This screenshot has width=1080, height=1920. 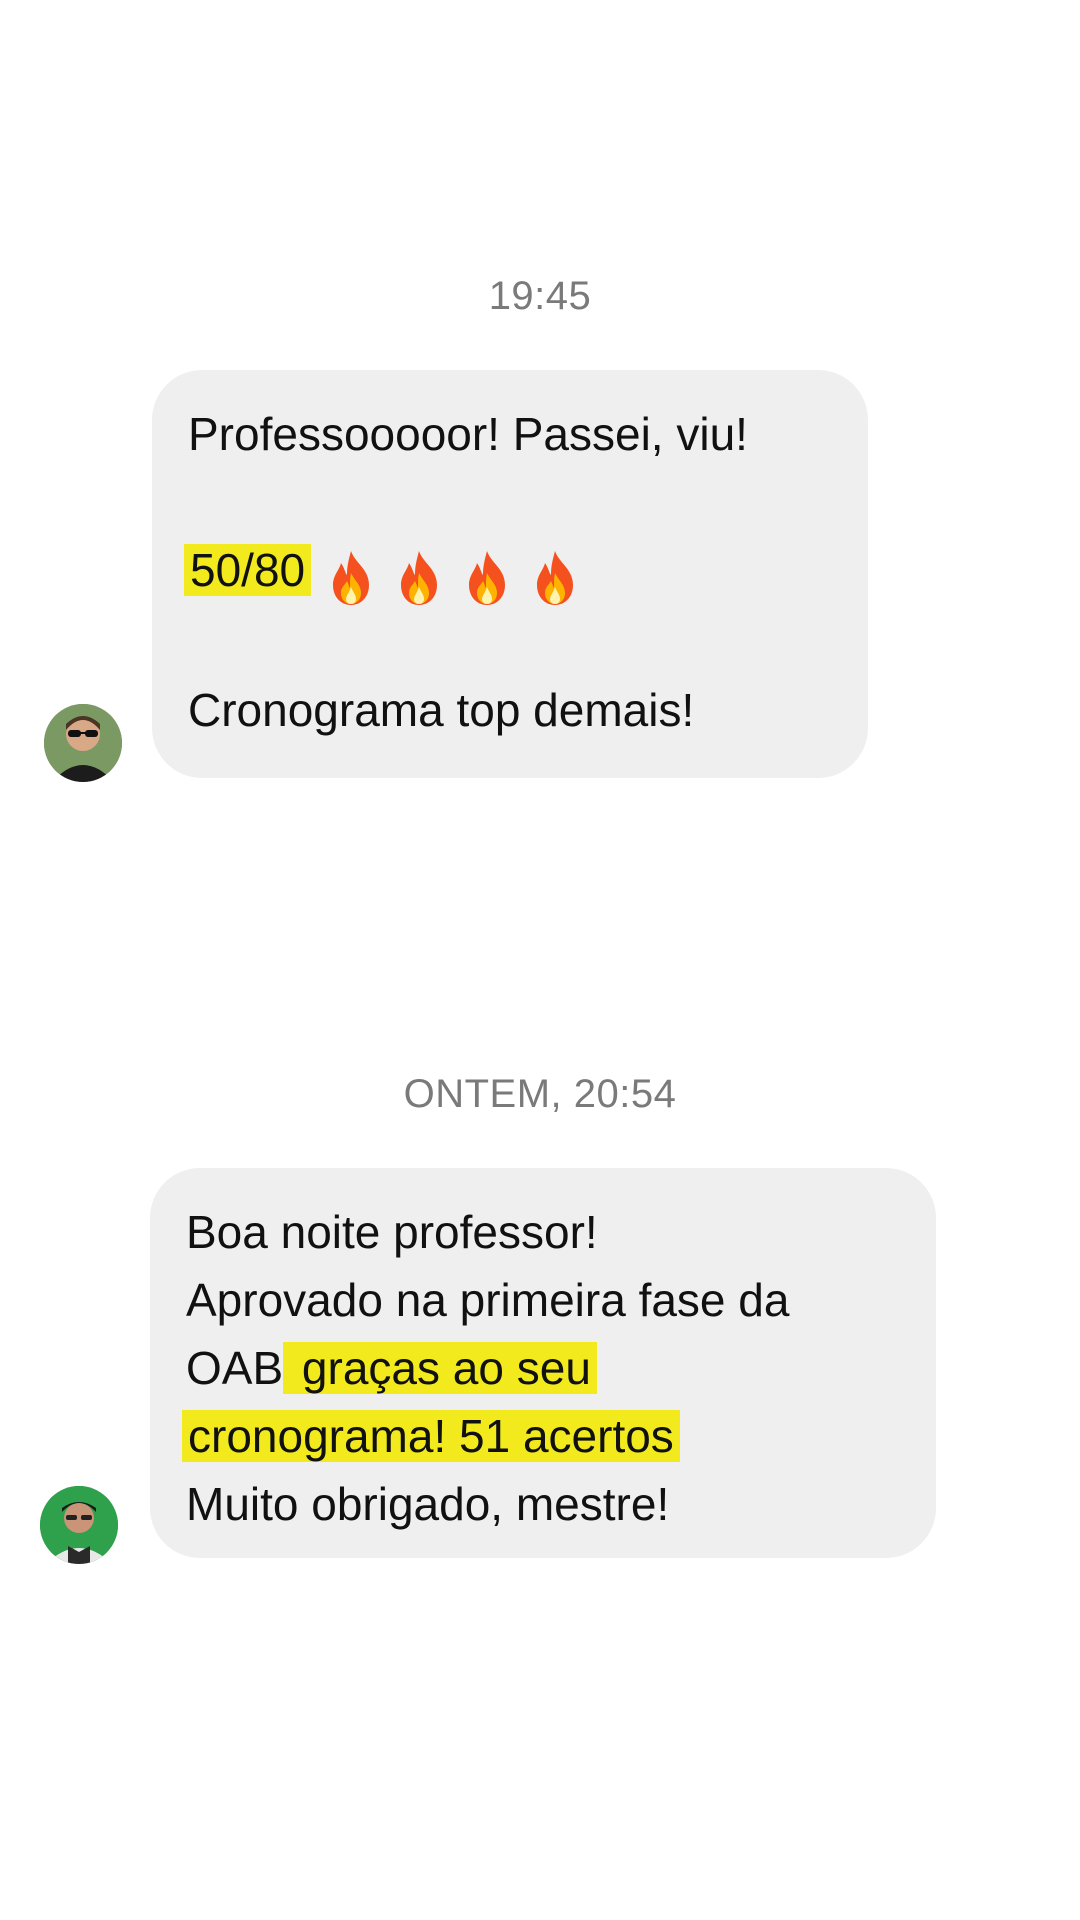 I want to click on message-text-line: OAB graças ao seu, so click(x=544, y=1368).